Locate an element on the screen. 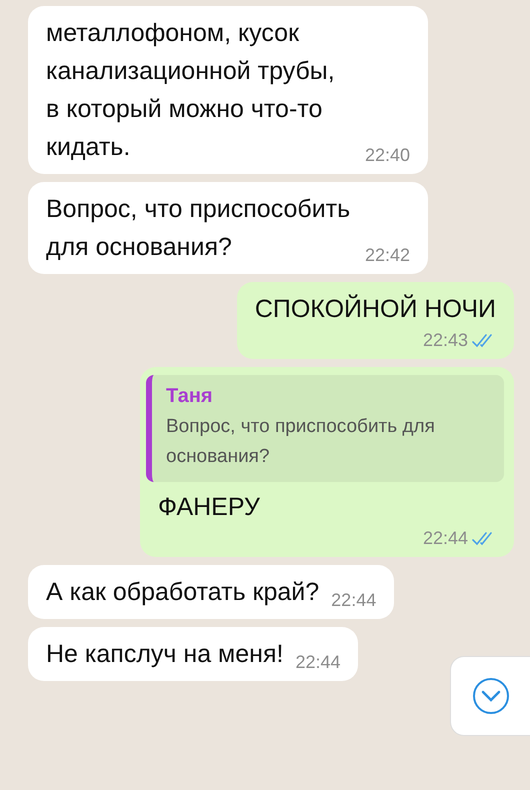 This screenshot has height=790, width=530. message-time: 22:40 is located at coordinates (387, 155).